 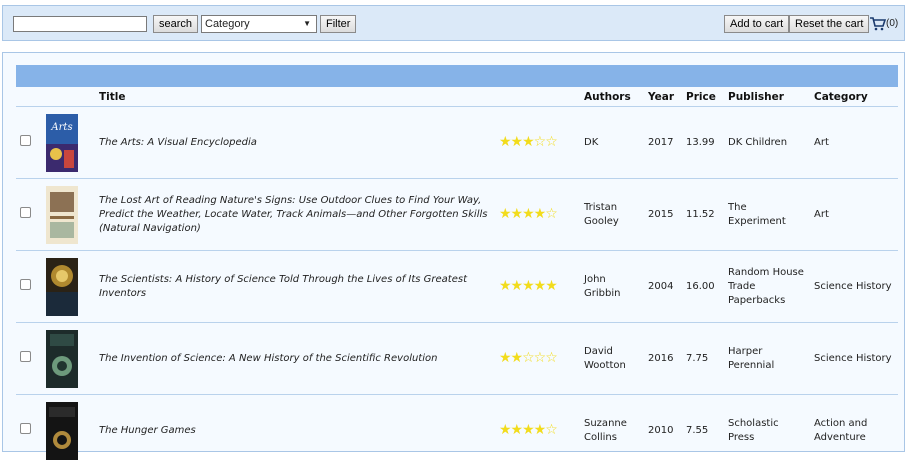 What do you see at coordinates (878, 24) in the screenshot?
I see `cart-icon` at bounding box center [878, 24].